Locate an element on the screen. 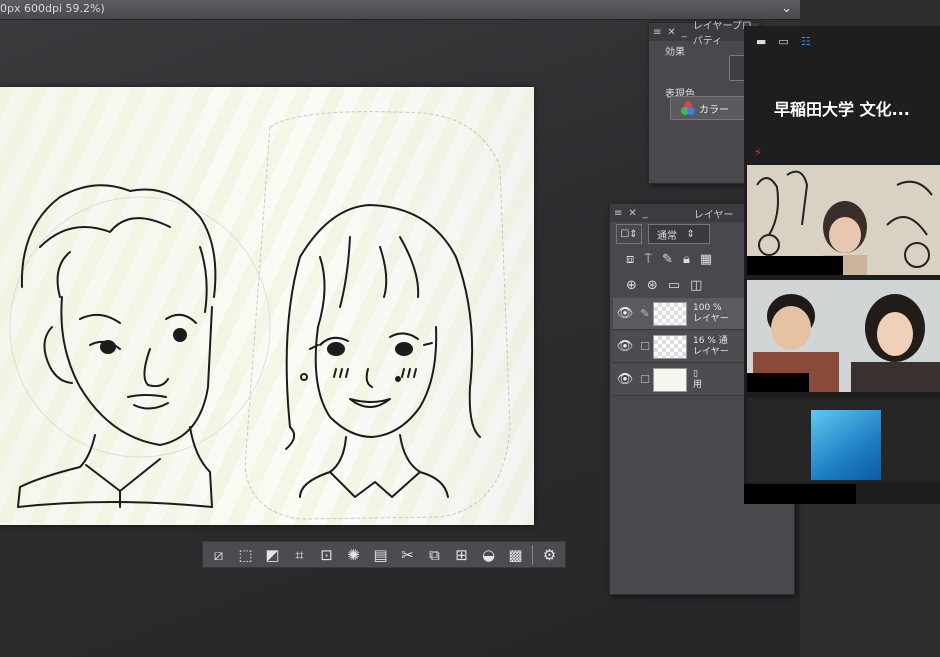 The image size is (940, 657). rgb-icon is located at coordinates (688, 108).